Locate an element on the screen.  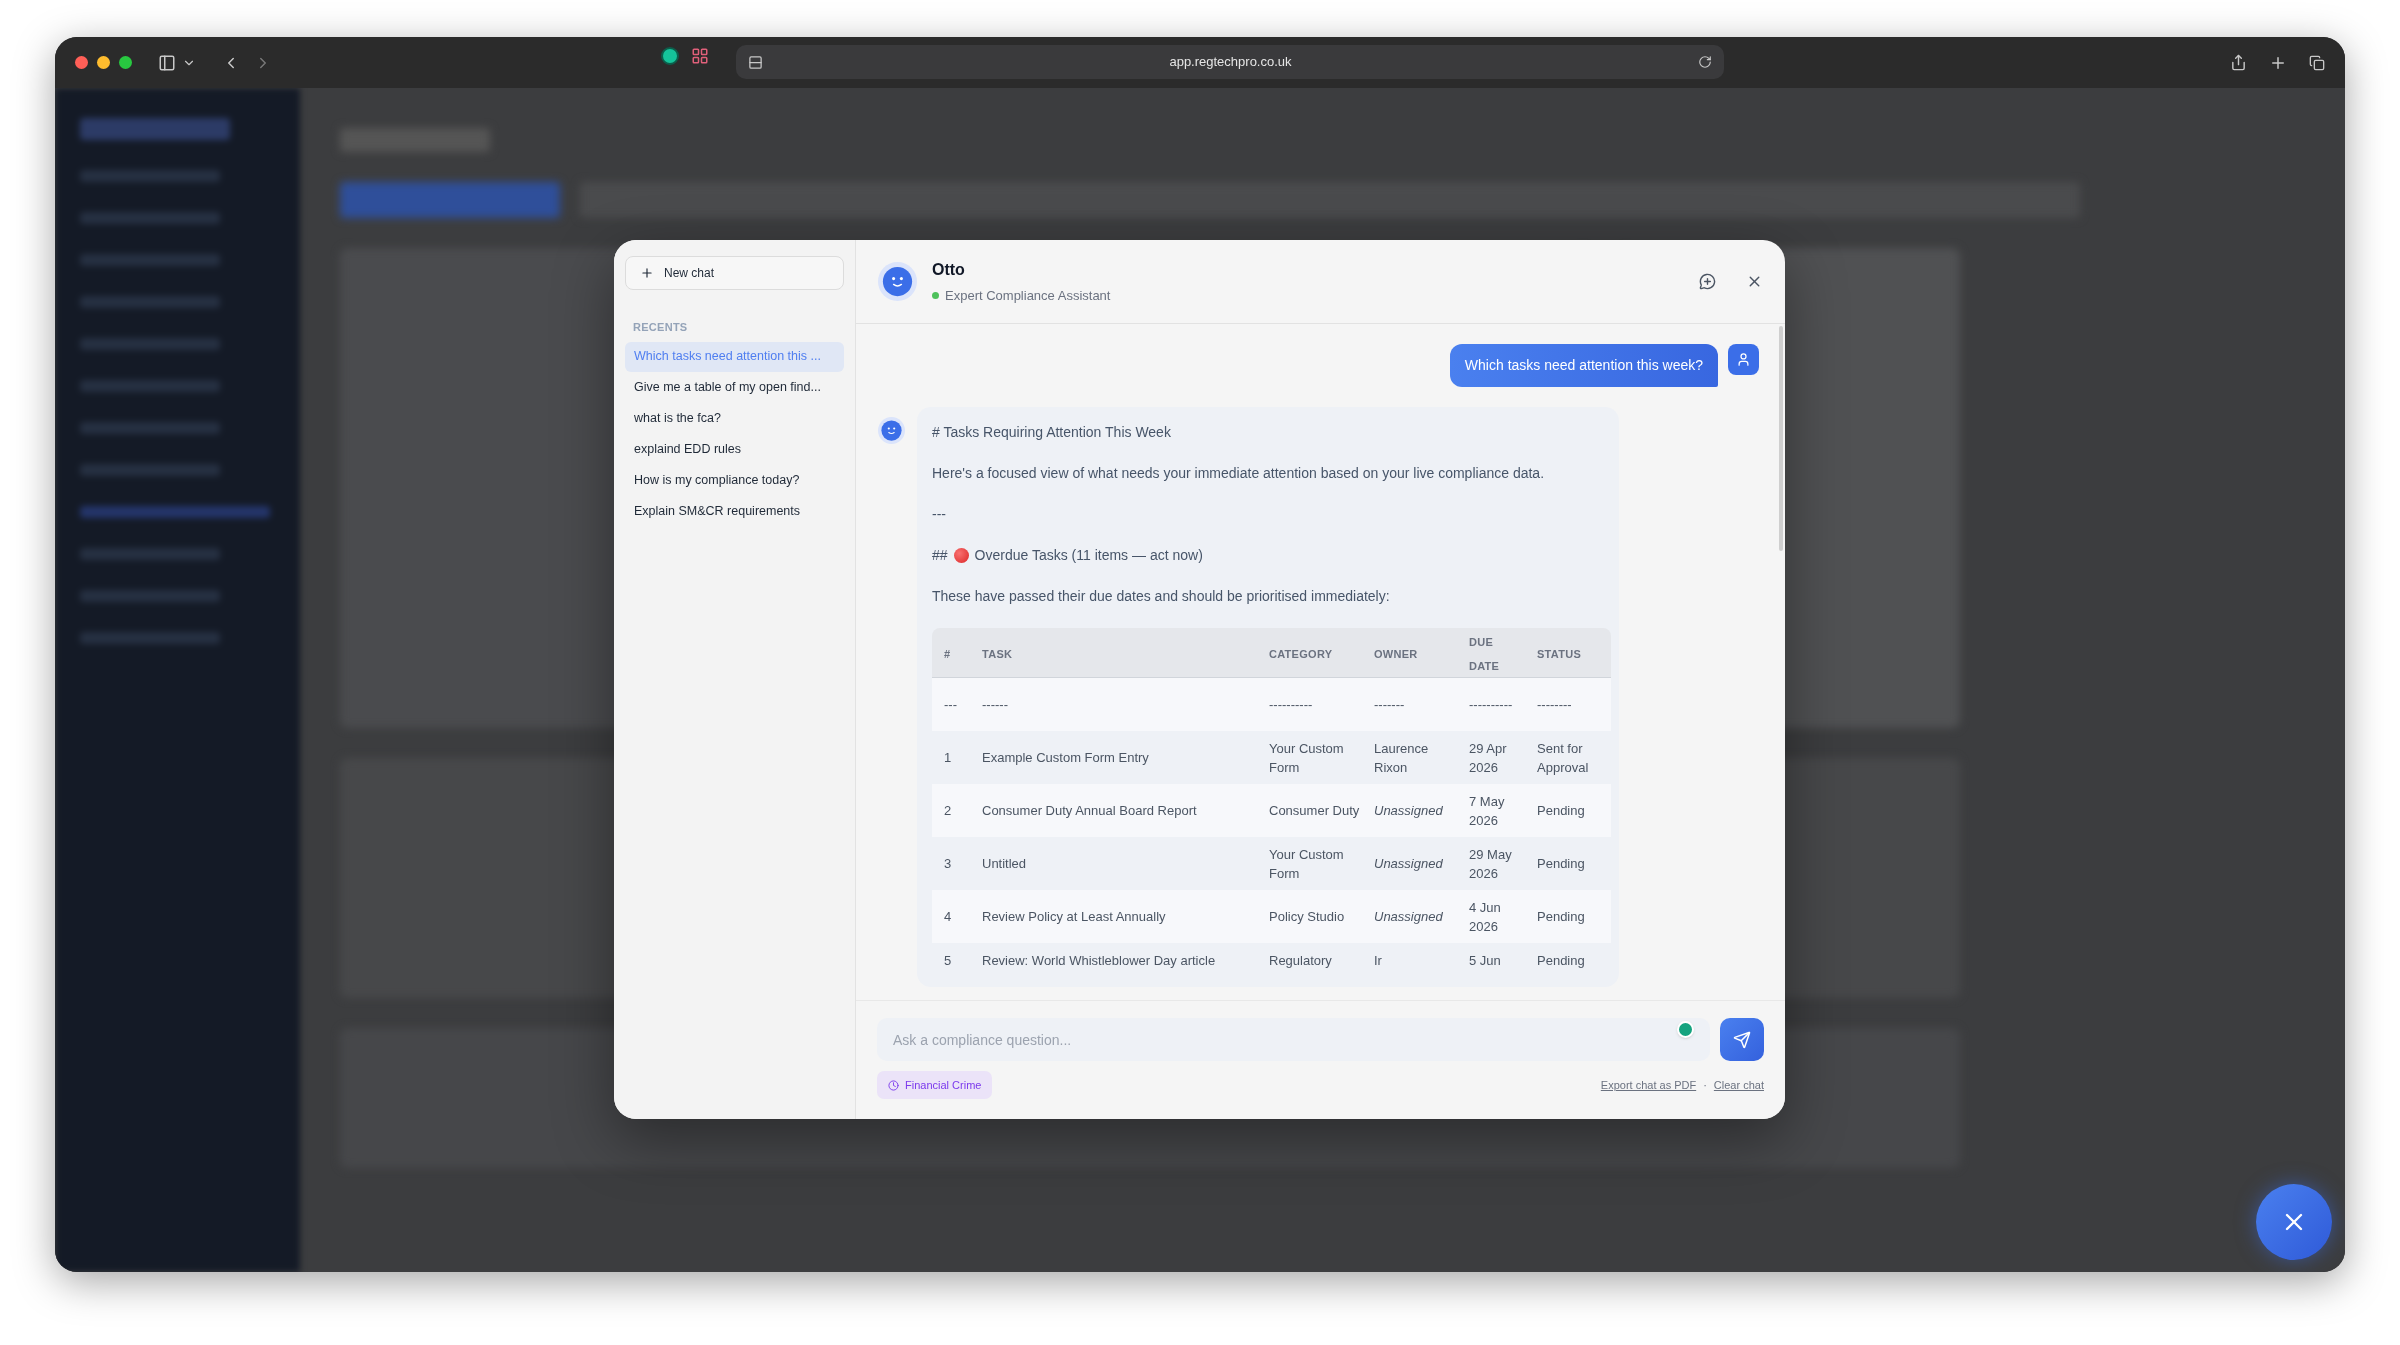
table-cell: Laurence Rixon is located at coordinates (1401, 757).